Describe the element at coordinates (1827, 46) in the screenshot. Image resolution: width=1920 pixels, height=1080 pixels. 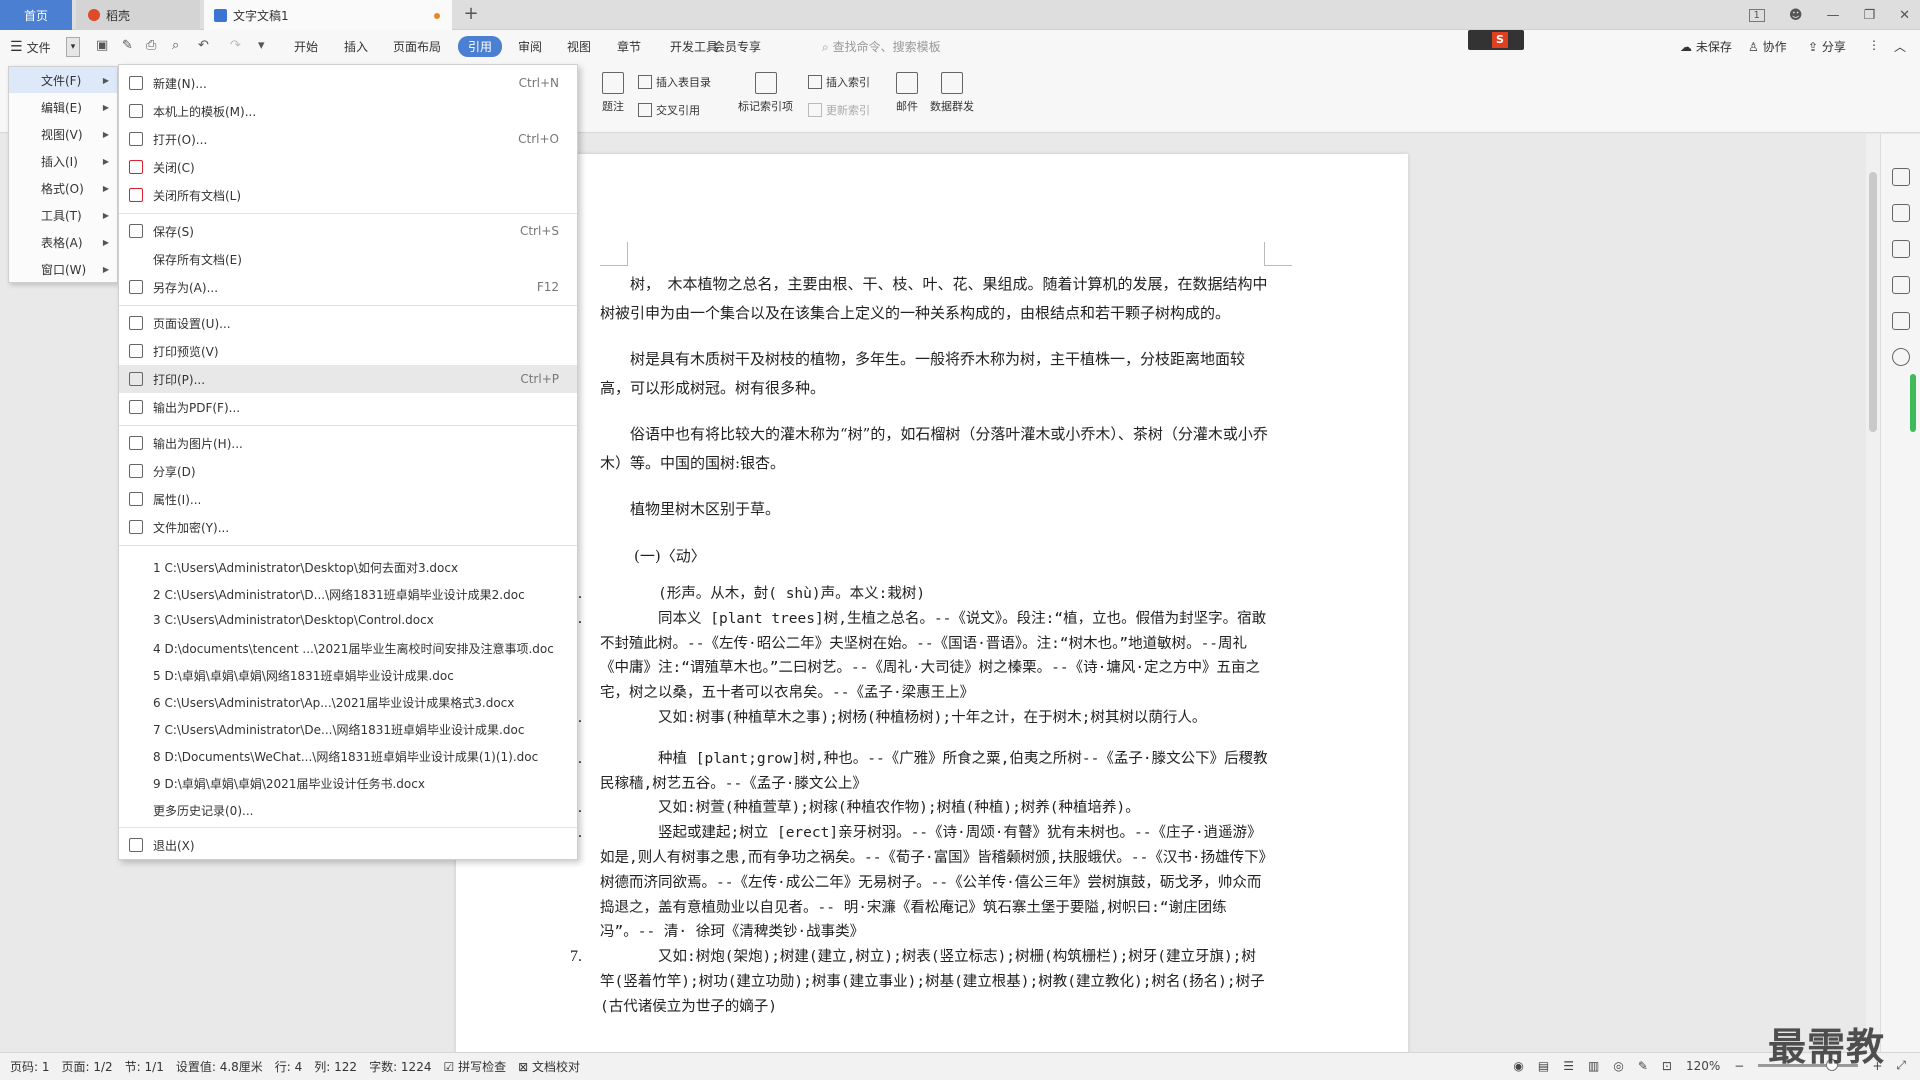
I see `share-button: ⇪ 分享` at that location.